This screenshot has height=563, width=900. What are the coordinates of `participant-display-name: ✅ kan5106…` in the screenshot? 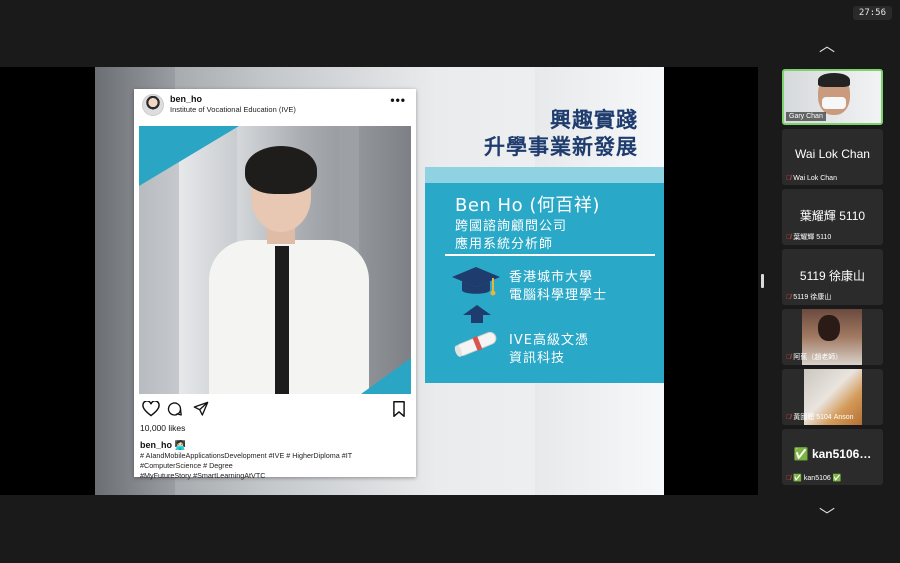 It's located at (832, 454).